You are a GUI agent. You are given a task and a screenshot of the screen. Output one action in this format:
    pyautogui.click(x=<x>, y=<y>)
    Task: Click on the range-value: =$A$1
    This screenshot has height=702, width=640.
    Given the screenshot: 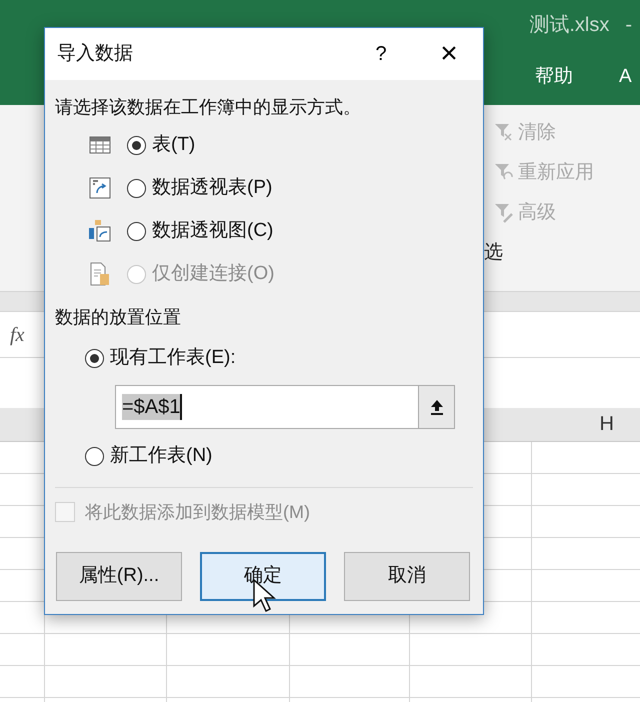 What is the action you would take?
    pyautogui.click(x=152, y=407)
    